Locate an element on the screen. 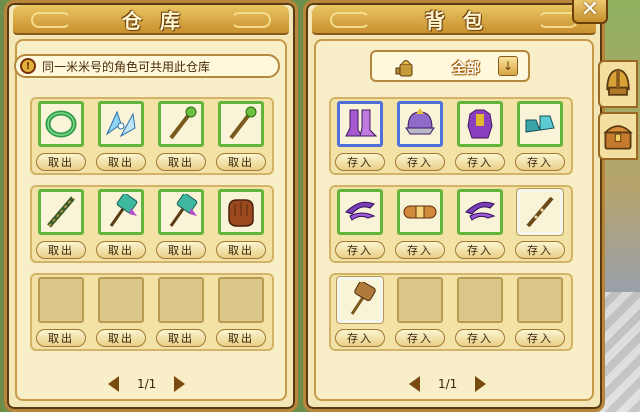 The height and width of the screenshot is (412, 640). wood-hammer-icon is located at coordinates (363, 298).